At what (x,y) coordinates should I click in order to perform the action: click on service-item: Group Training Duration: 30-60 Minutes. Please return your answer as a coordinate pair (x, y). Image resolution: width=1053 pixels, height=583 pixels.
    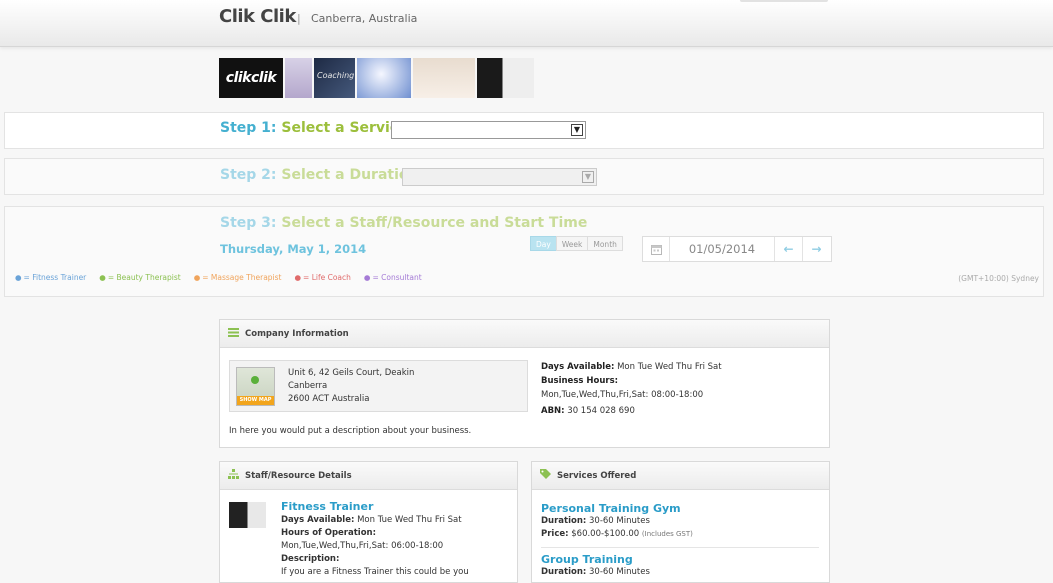
    Looking at the image, I should click on (680, 566).